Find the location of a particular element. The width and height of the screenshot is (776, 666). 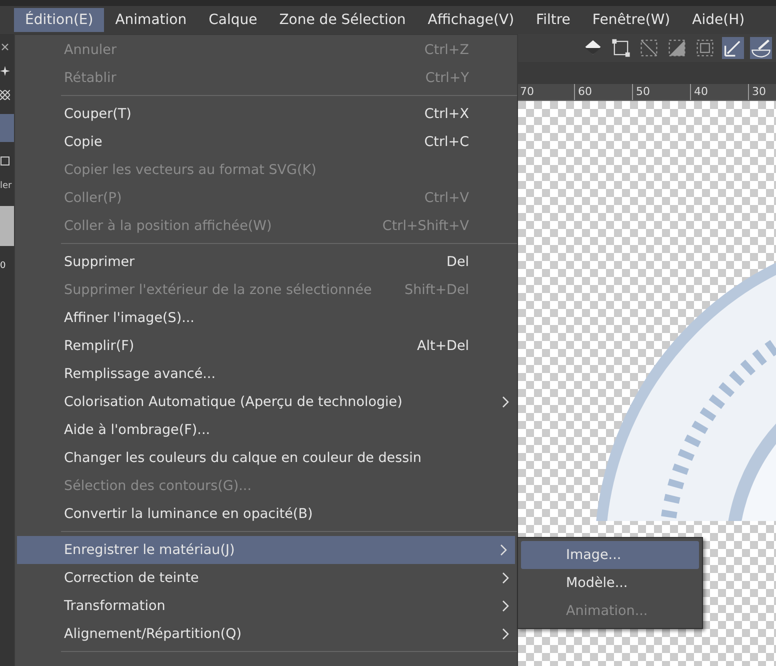

ruler-label: 30 is located at coordinates (762, 92).